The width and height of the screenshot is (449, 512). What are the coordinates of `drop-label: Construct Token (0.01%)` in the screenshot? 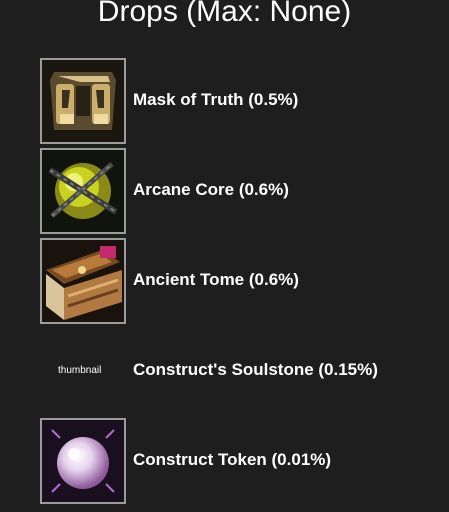 It's located at (232, 459).